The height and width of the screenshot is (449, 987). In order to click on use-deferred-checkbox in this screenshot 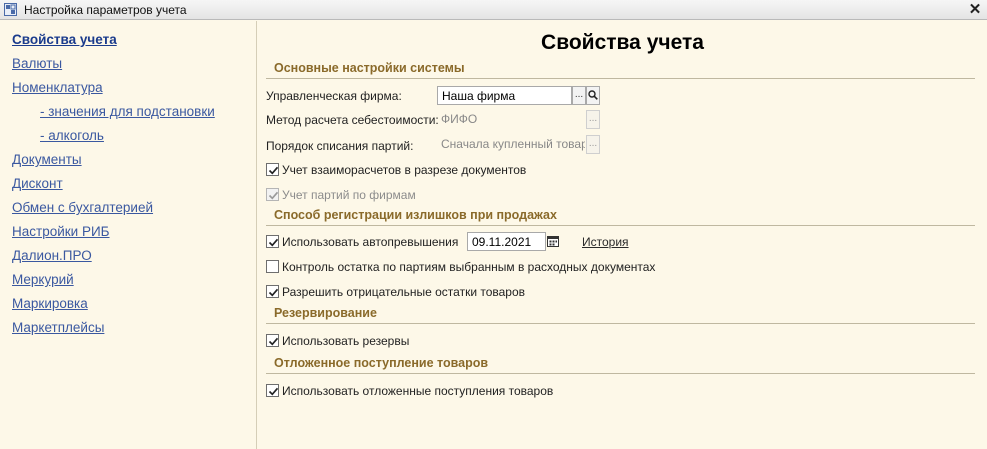, I will do `click(272, 390)`.